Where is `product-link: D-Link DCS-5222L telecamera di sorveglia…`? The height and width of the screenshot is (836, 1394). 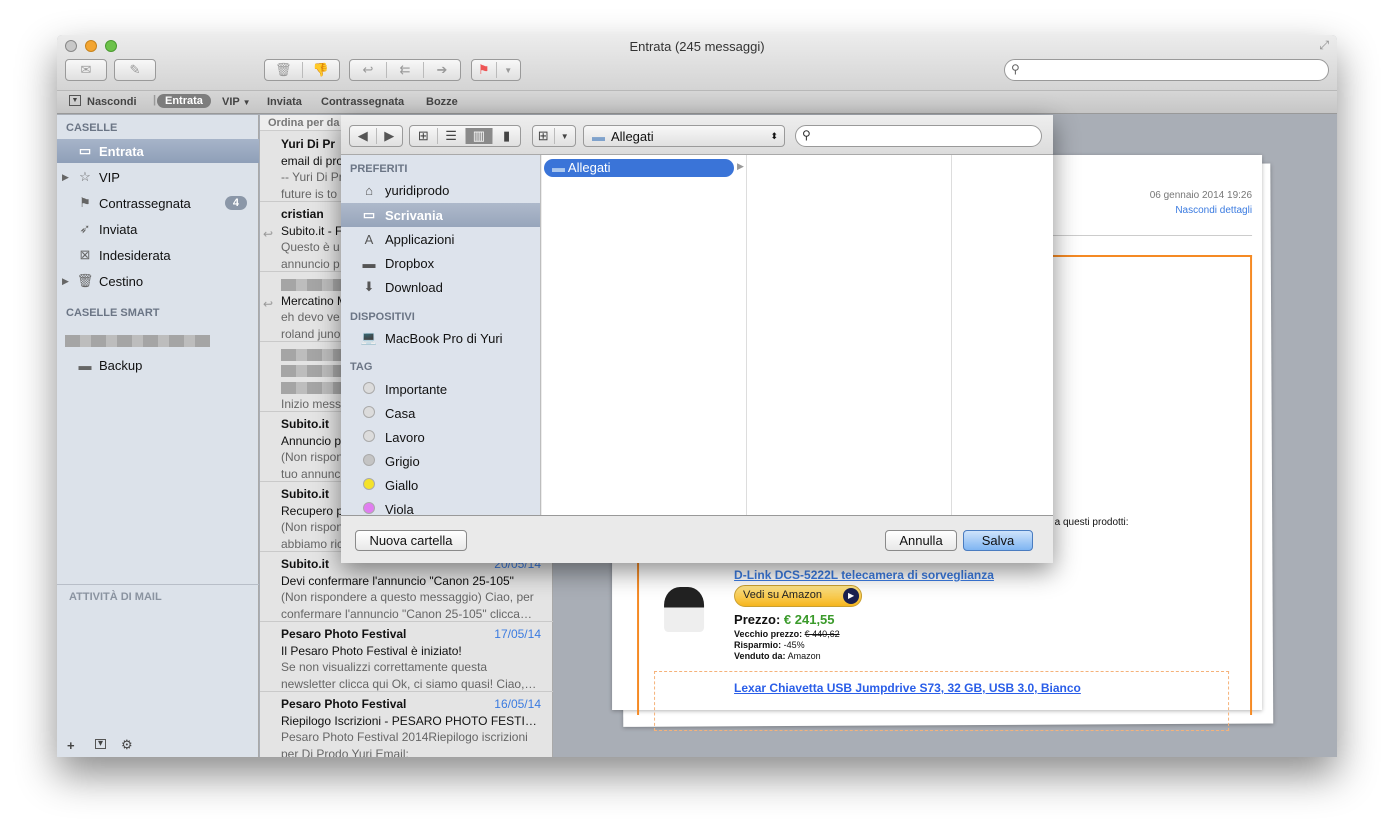
product-link: D-Link DCS-5222L telecamera di sorveglia… is located at coordinates (864, 575).